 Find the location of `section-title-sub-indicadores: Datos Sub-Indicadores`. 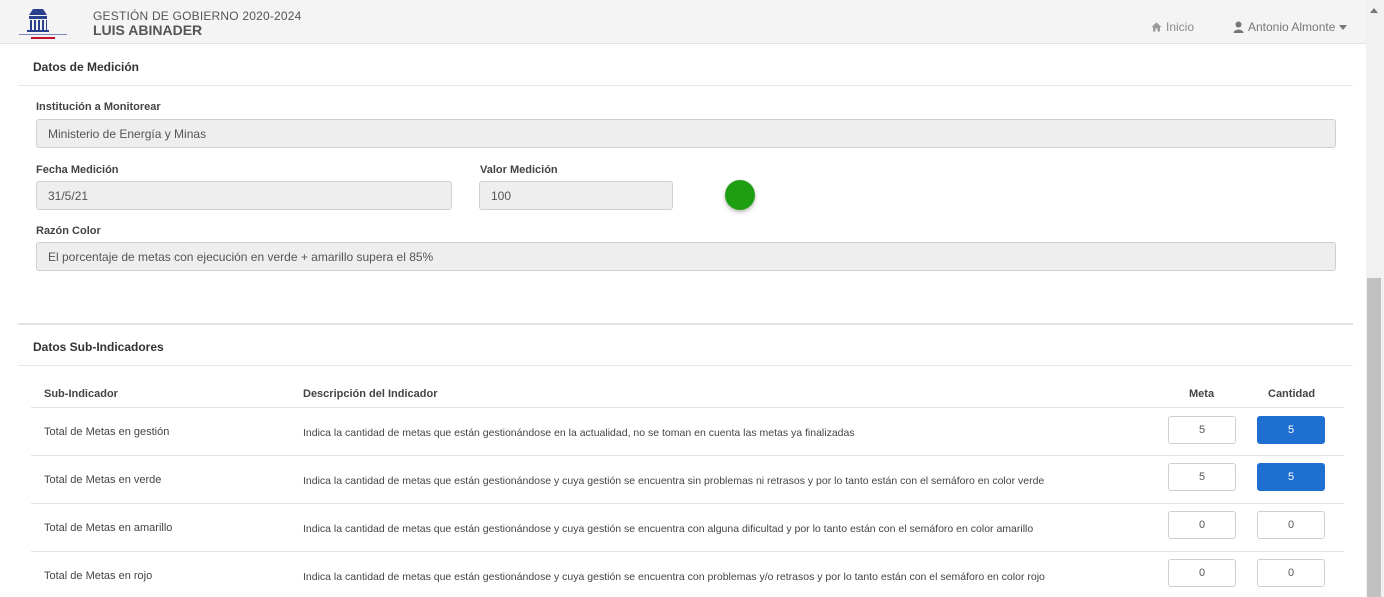

section-title-sub-indicadores: Datos Sub-Indicadores is located at coordinates (98, 347).